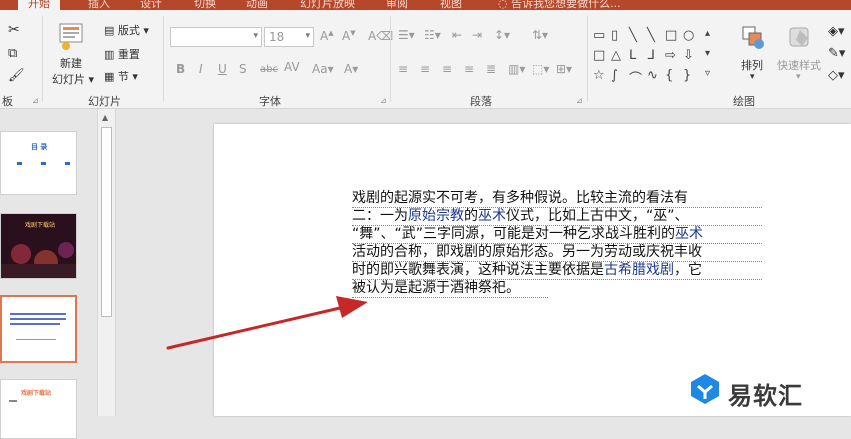  I want to click on watermark-logo-icon, so click(705, 389).